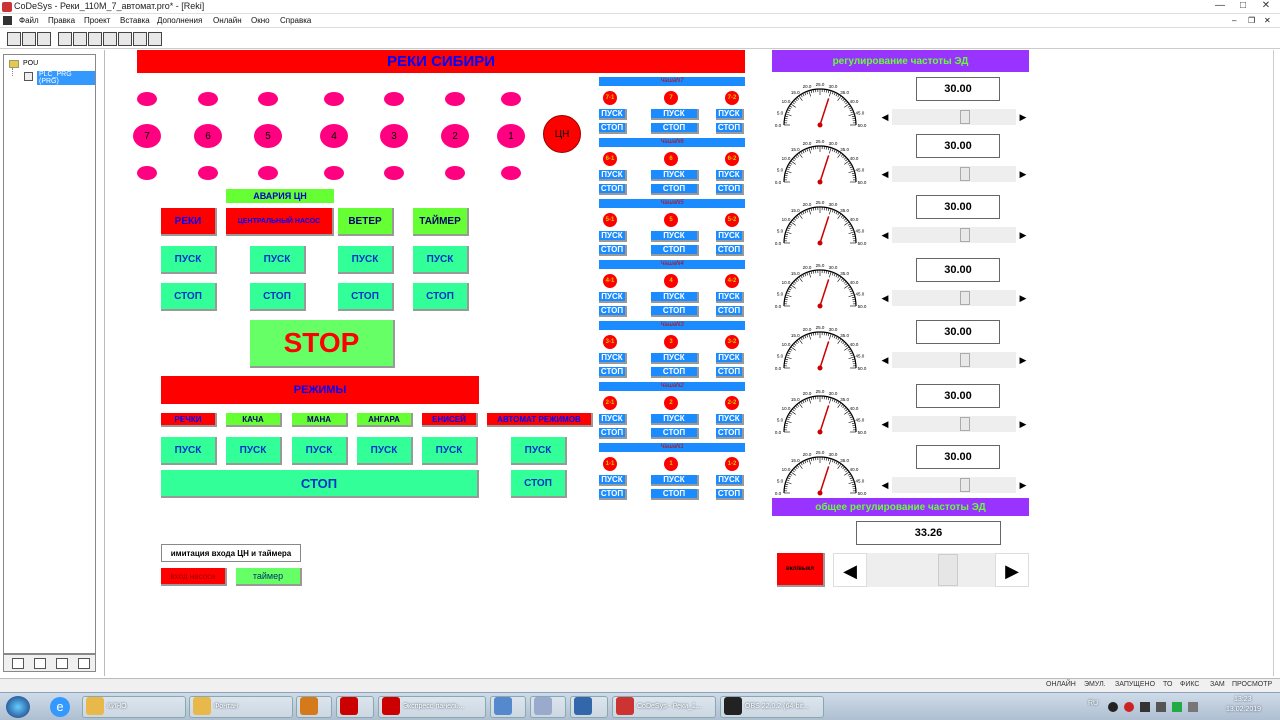 This screenshot has height=720, width=1280. I want to click on bowl-4-start-button-2: ПУСК, so click(730, 297).